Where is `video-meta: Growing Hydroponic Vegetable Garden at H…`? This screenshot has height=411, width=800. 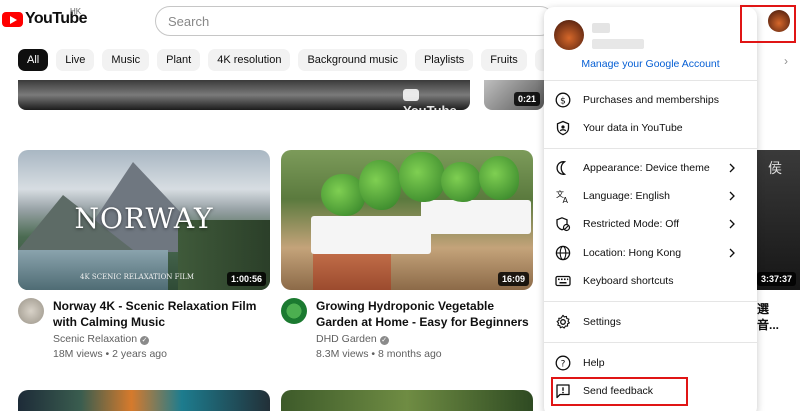
video-meta: Growing Hydroponic Vegetable Garden at H… is located at coordinates (407, 329).